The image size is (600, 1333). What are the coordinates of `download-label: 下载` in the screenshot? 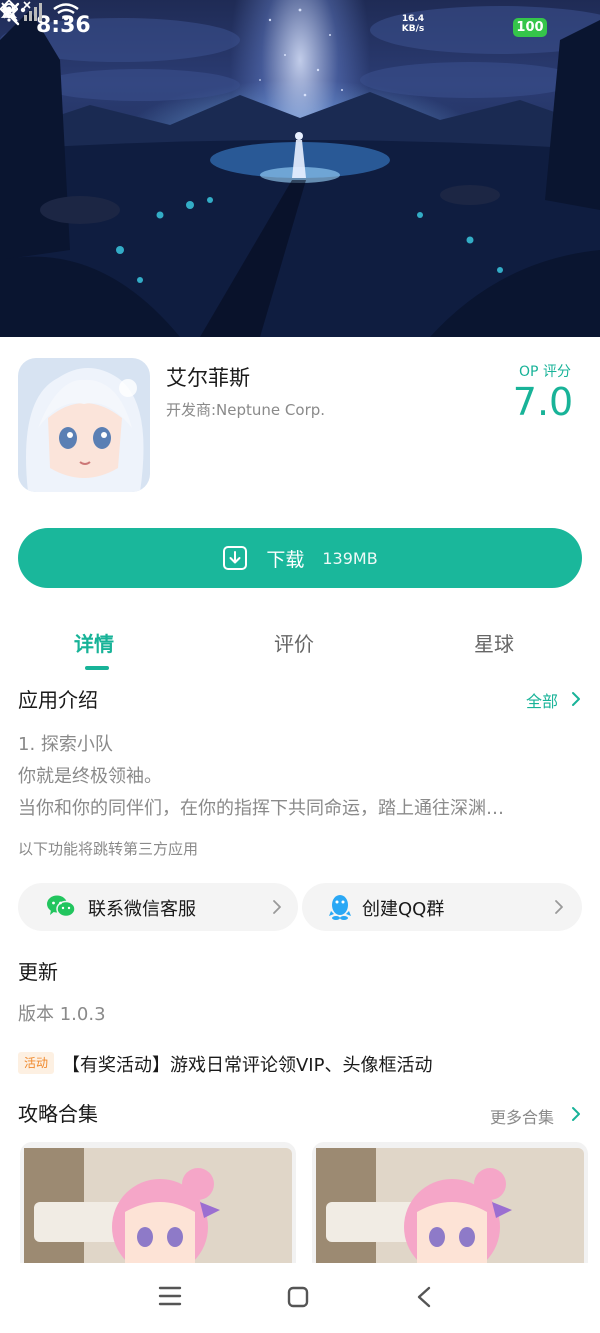 It's located at (285, 559).